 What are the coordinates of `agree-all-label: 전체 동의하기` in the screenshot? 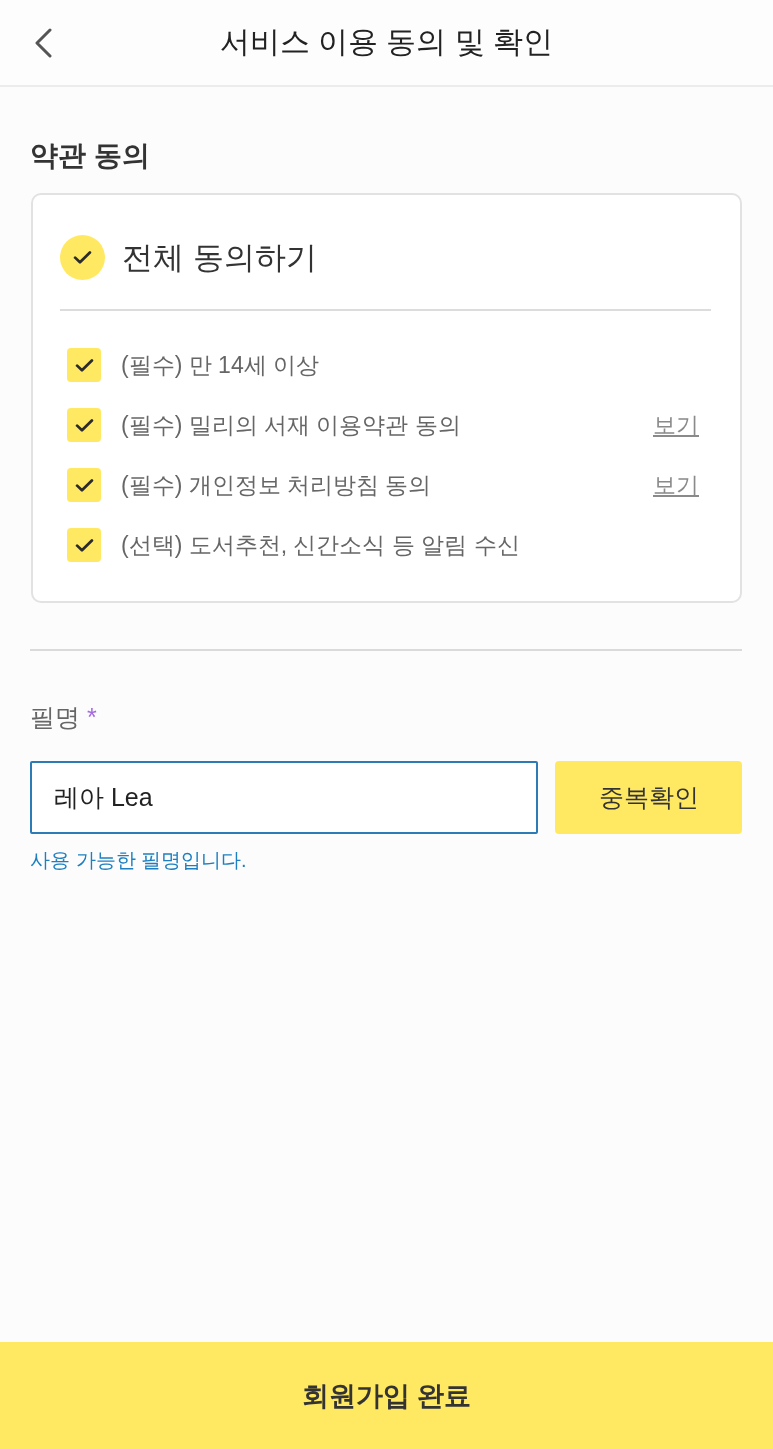 It's located at (219, 257).